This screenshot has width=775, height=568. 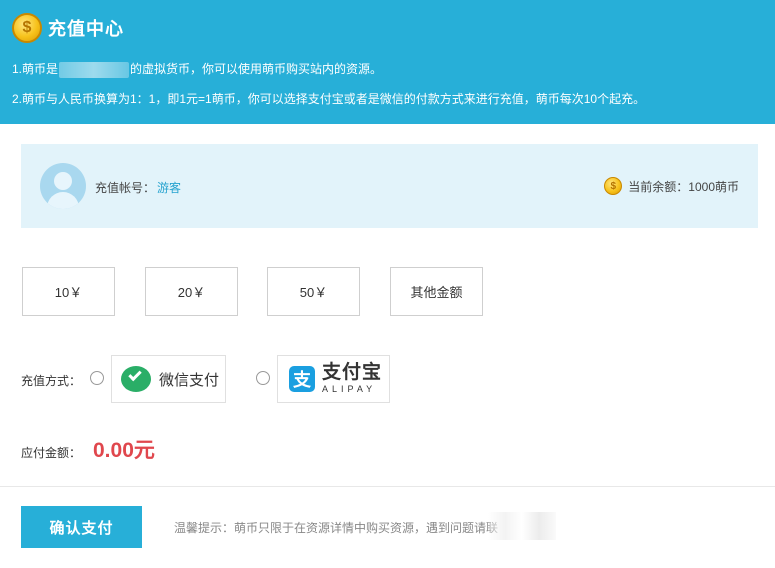 What do you see at coordinates (313, 291) in the screenshot?
I see `amount-button-50: 50￥` at bounding box center [313, 291].